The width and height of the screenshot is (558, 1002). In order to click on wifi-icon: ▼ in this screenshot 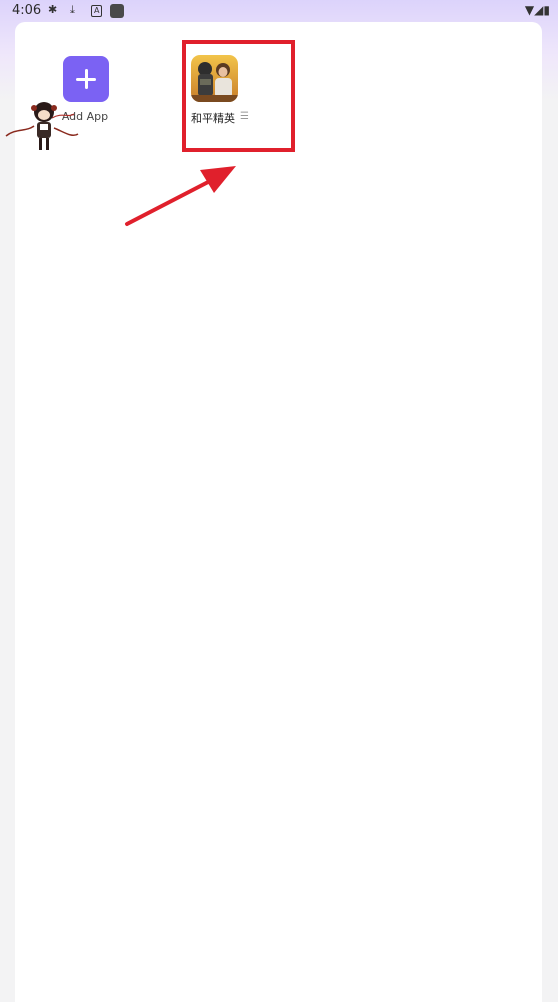, I will do `click(529, 10)`.